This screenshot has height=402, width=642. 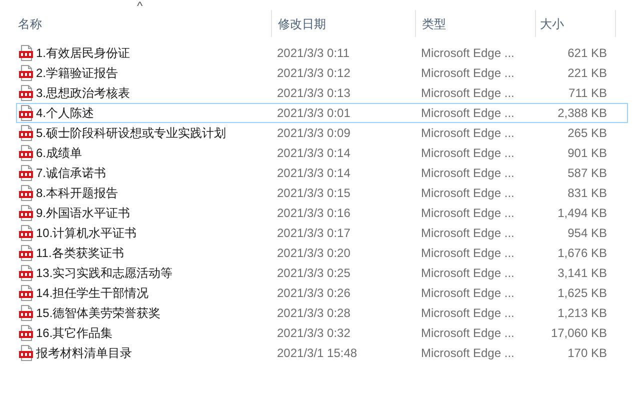 What do you see at coordinates (80, 253) in the screenshot?
I see `file-name: 11.各类获奖证书` at bounding box center [80, 253].